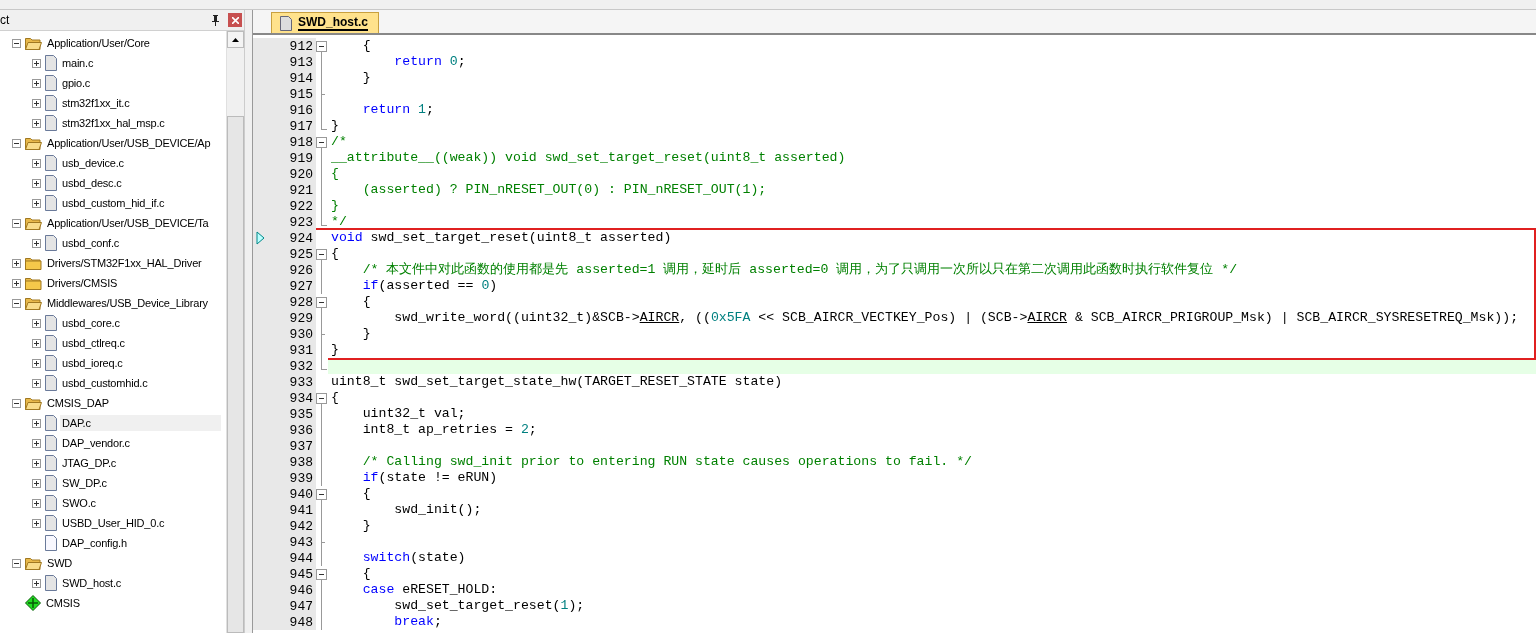  I want to click on tree-item: SWD_host.c, so click(92, 583).